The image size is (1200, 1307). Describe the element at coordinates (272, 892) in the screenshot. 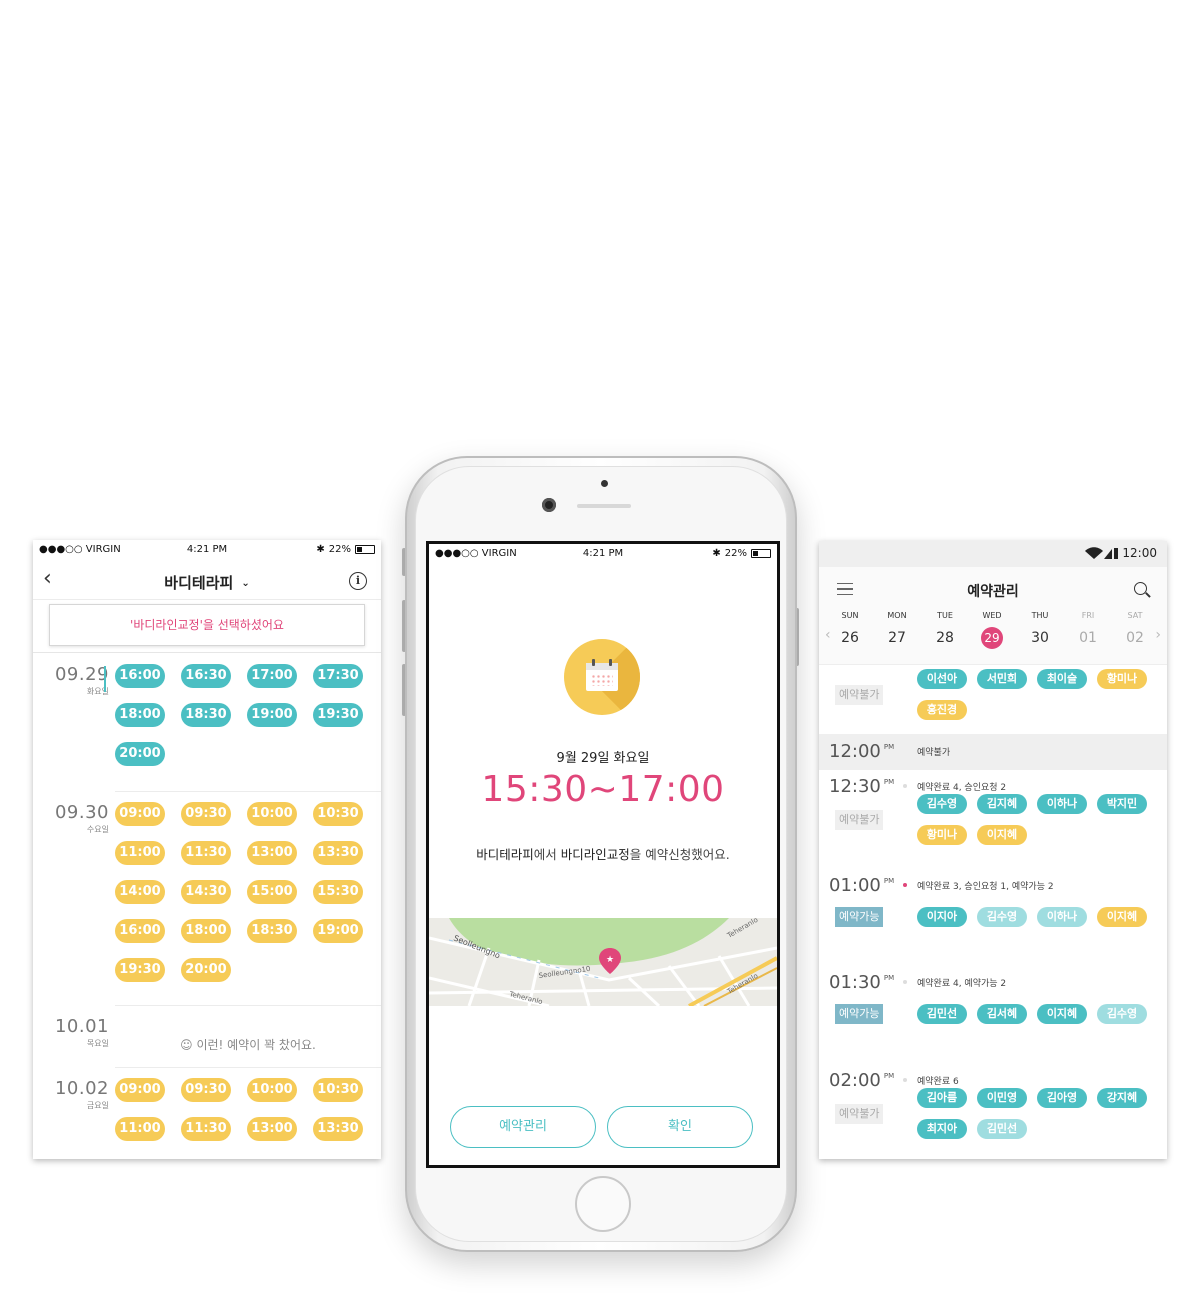

I see `time-slot-button: 15:00` at that location.